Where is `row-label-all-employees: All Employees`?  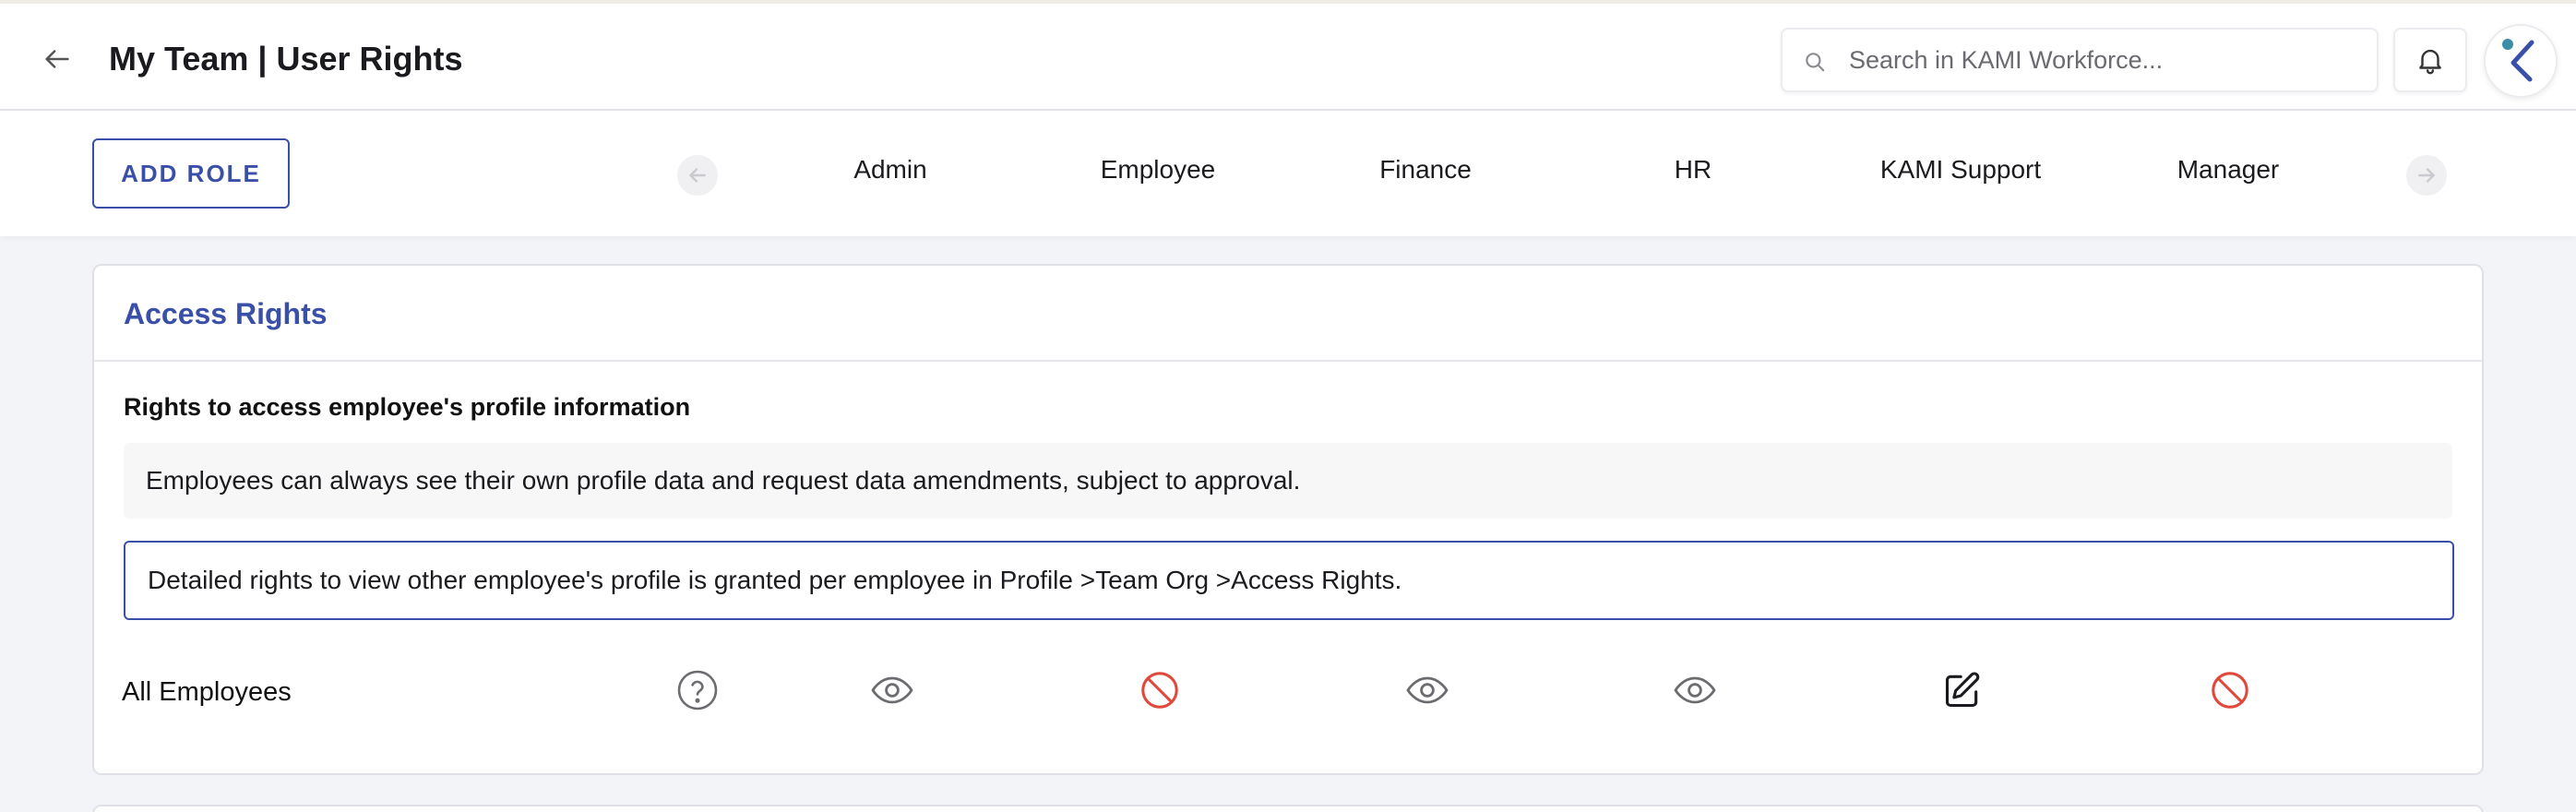 row-label-all-employees: All Employees is located at coordinates (207, 692).